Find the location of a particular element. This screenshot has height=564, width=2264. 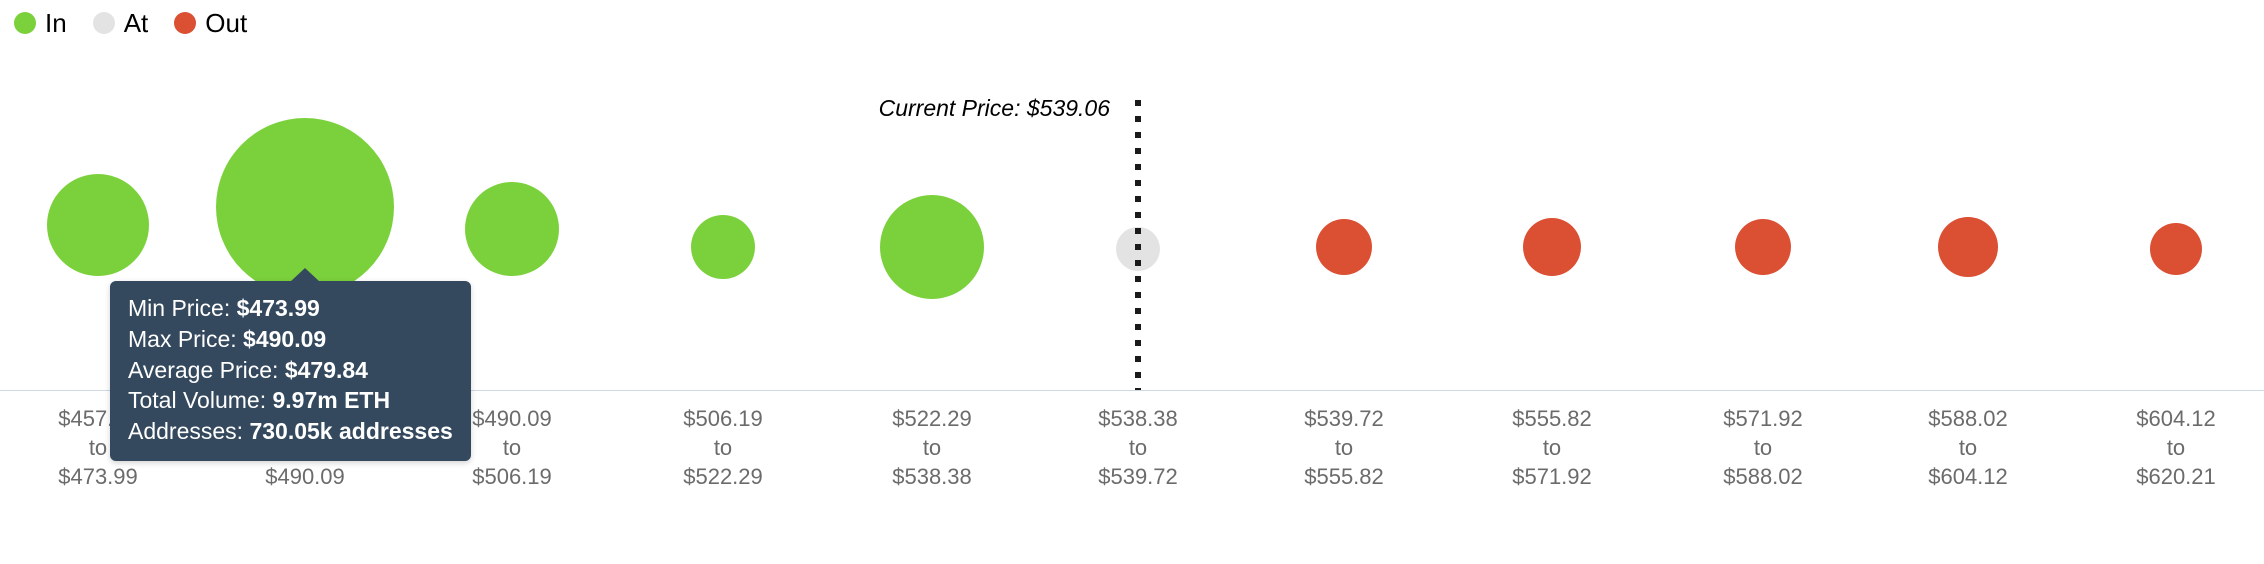

x-axis-tick: $522.29 to $538.38 is located at coordinates (932, 447).